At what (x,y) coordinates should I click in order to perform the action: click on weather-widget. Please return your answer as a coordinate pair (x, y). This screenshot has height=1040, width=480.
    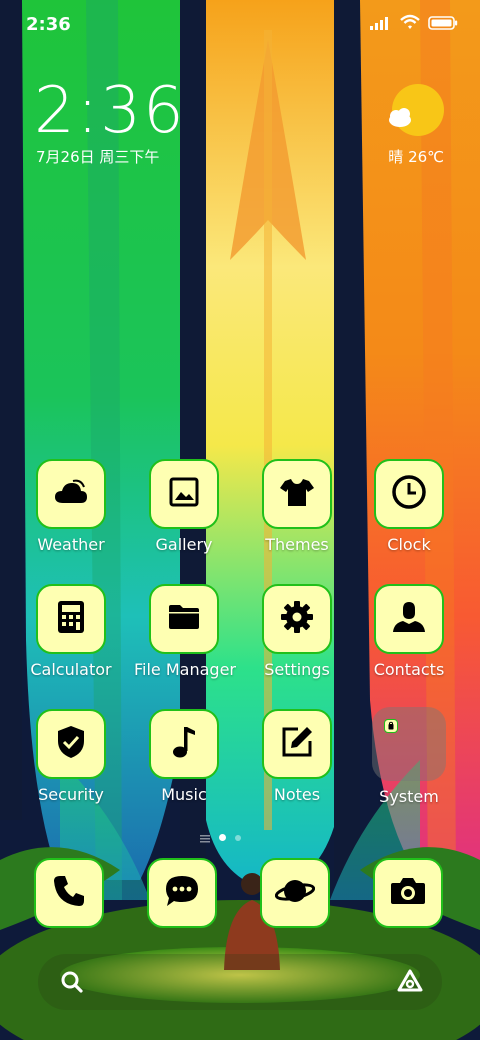
    Looking at the image, I should click on (414, 114).